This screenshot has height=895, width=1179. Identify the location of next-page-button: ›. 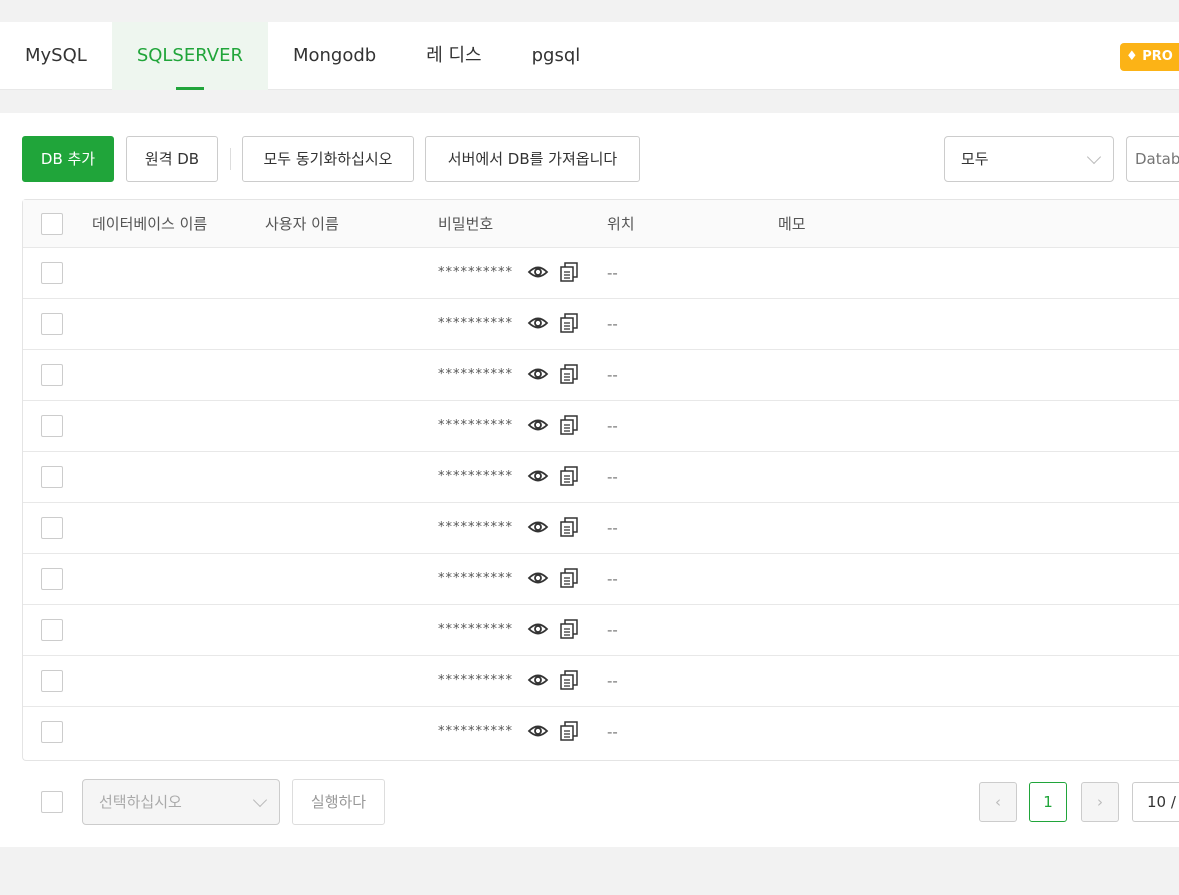
(1100, 802).